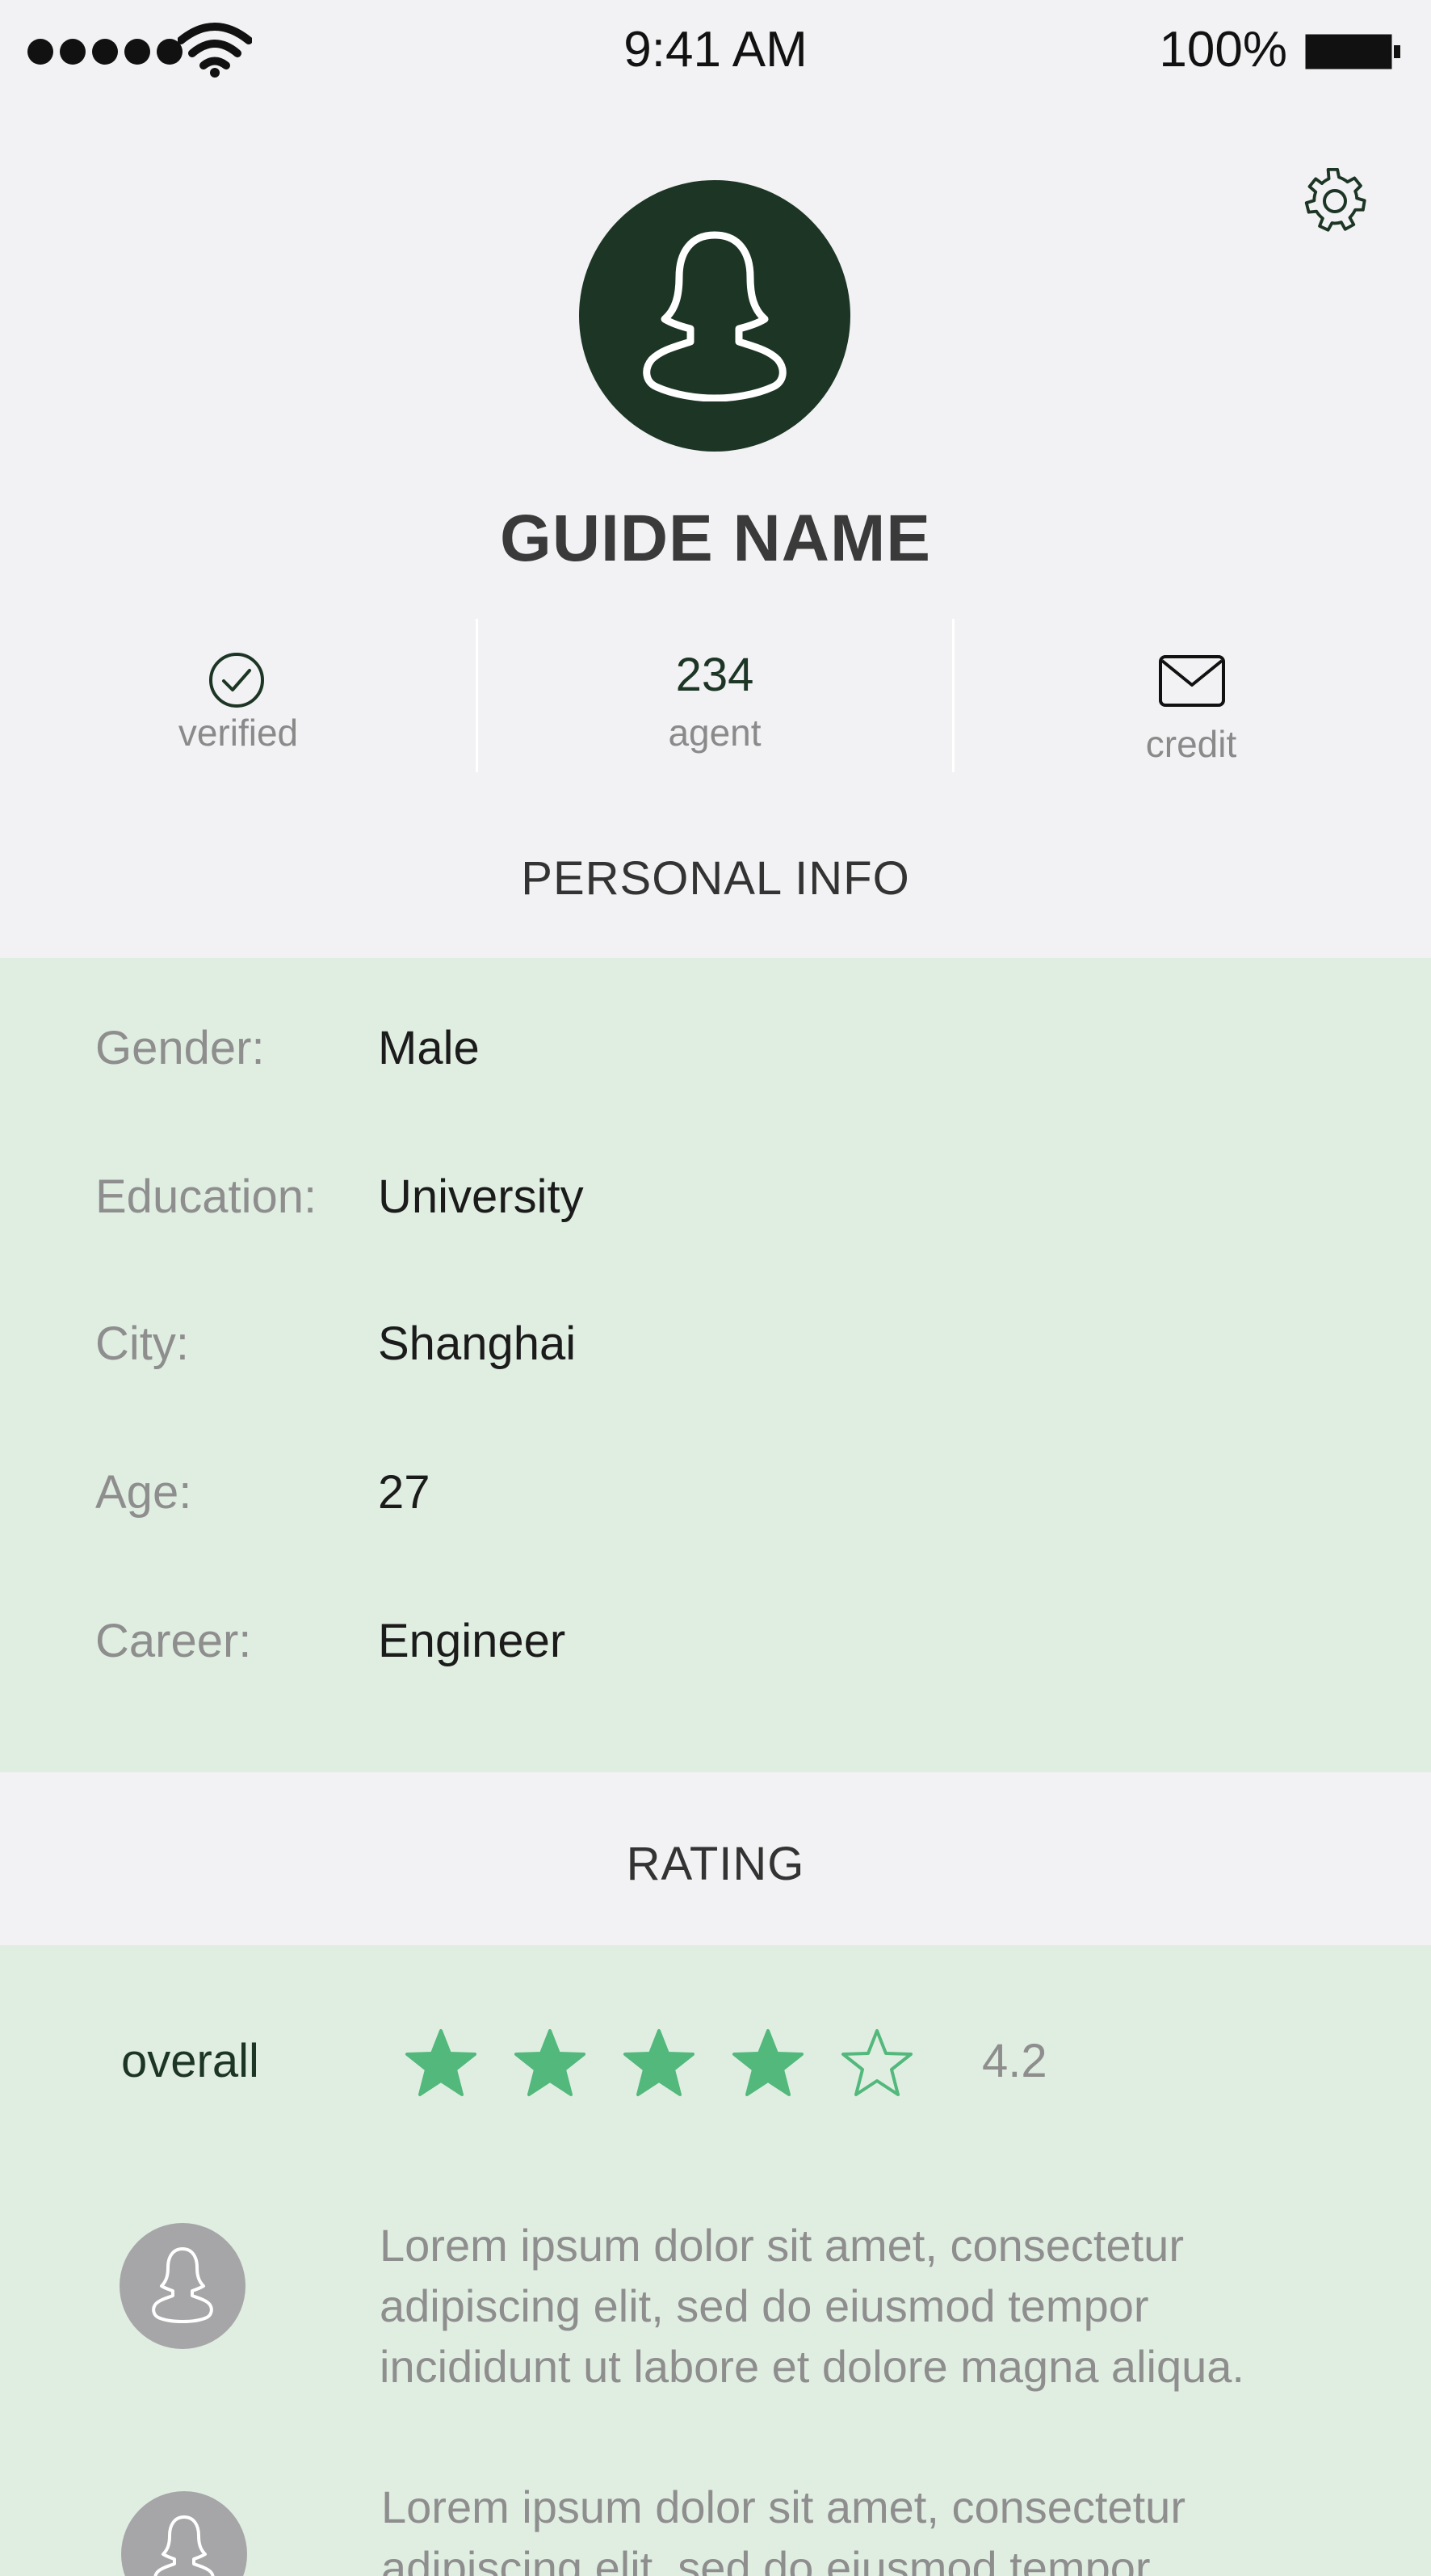 This screenshot has height=2576, width=1431. I want to click on profile-stats: verified 234 agent credit, so click(715, 695).